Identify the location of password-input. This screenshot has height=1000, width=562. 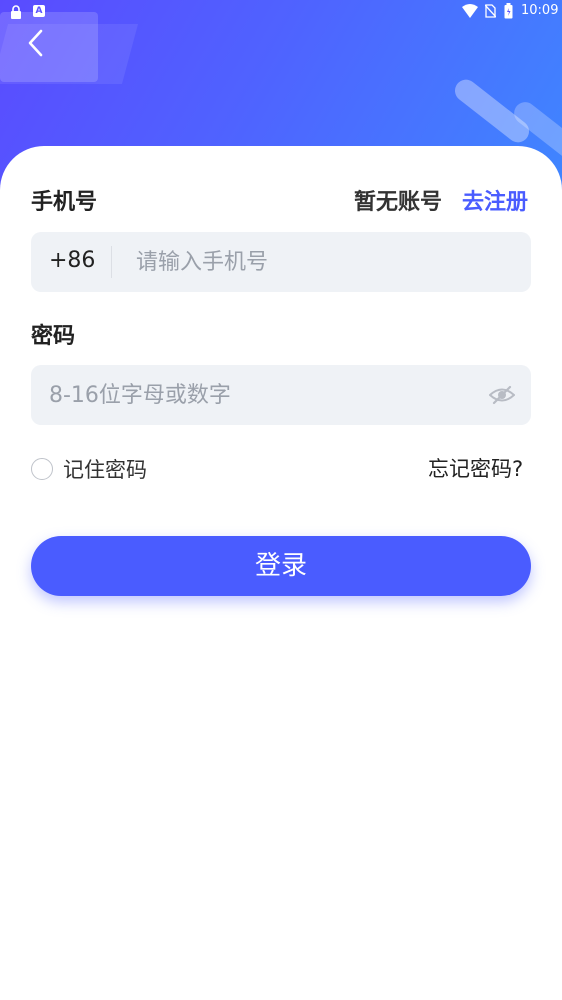
(259, 395).